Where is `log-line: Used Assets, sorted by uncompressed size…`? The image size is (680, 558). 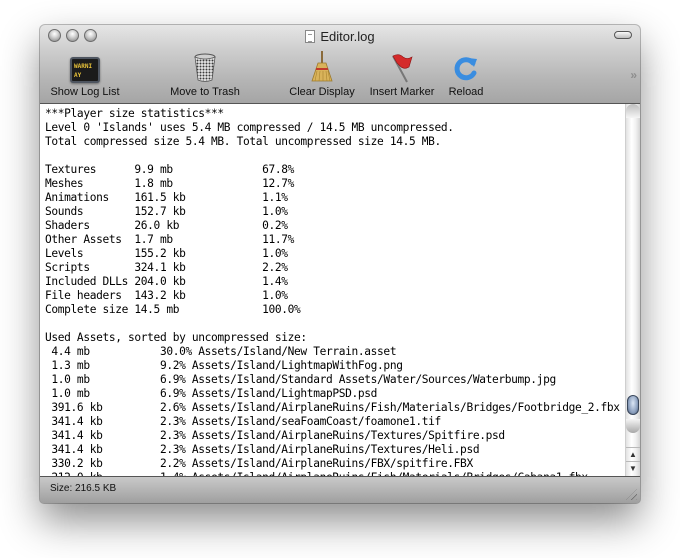
log-line: Used Assets, sorted by uncompressed size… is located at coordinates (176, 337).